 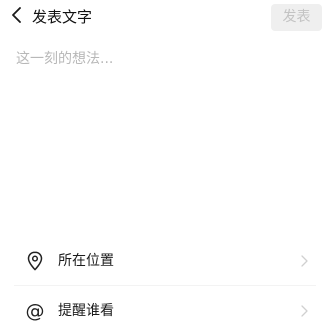 I want to click on back-button, so click(x=17, y=17).